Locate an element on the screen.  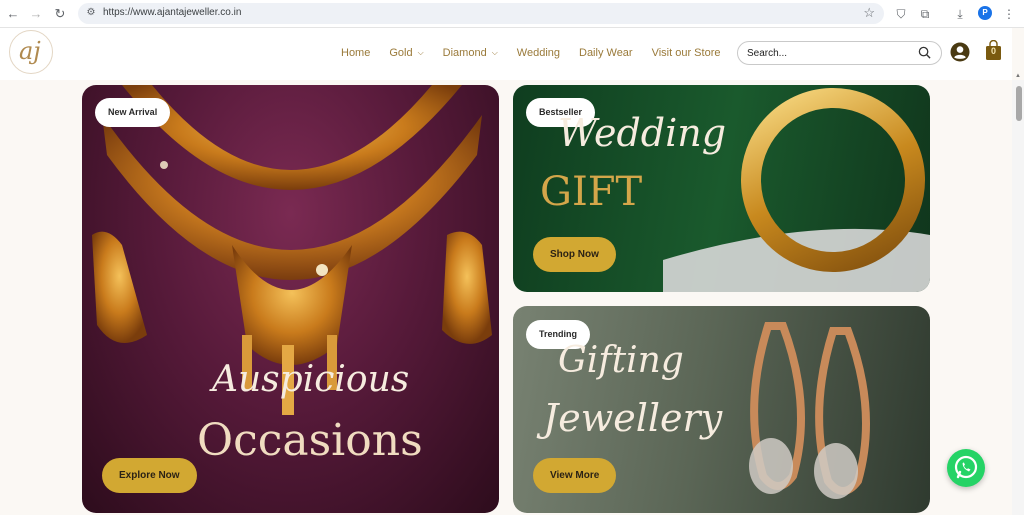
forward-icon: → is located at coordinates (36, 14).